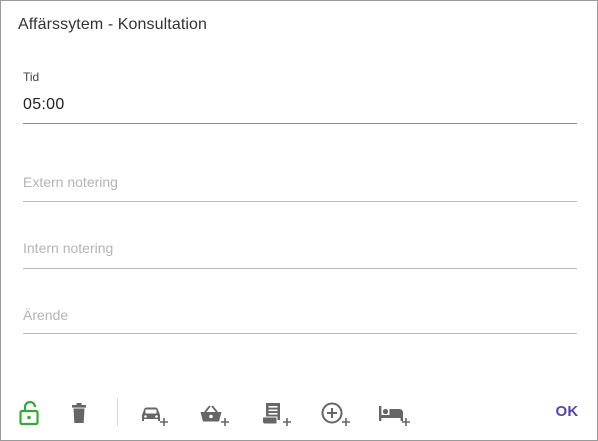 The image size is (598, 441). Describe the element at coordinates (300, 123) in the screenshot. I see `tid-underline` at that location.